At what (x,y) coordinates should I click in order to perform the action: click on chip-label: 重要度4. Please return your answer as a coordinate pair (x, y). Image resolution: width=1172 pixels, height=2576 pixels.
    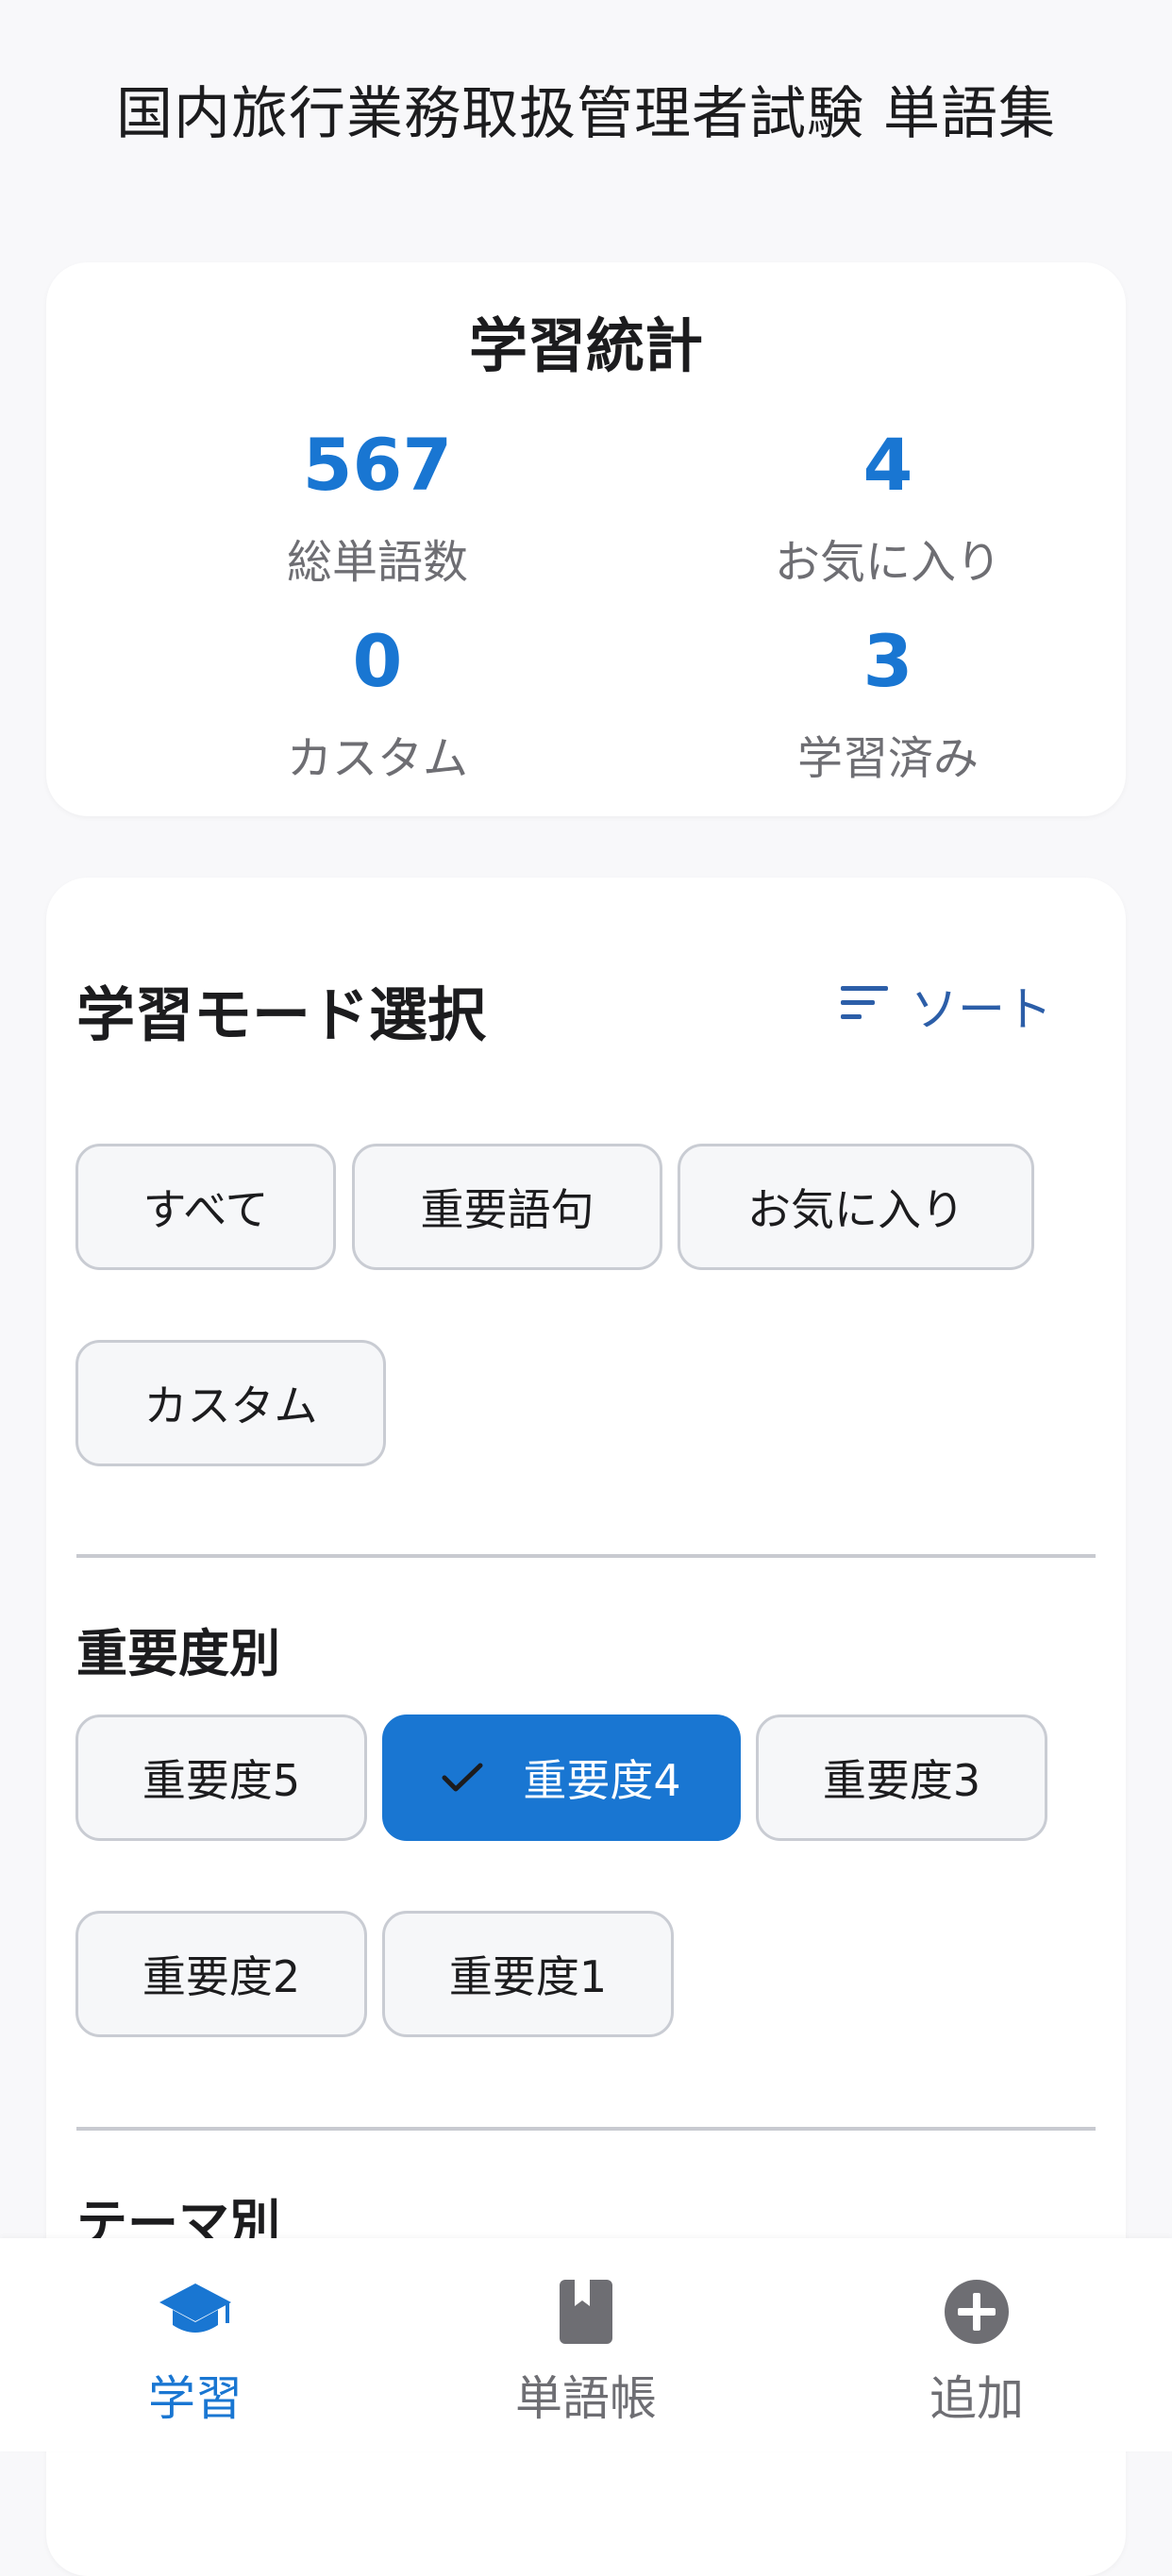
    Looking at the image, I should click on (602, 1780).